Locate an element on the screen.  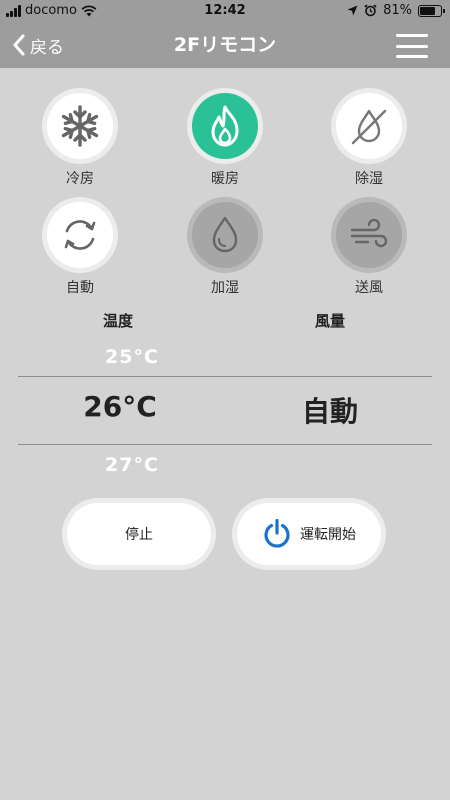
snowflake-icon is located at coordinates (80, 126).